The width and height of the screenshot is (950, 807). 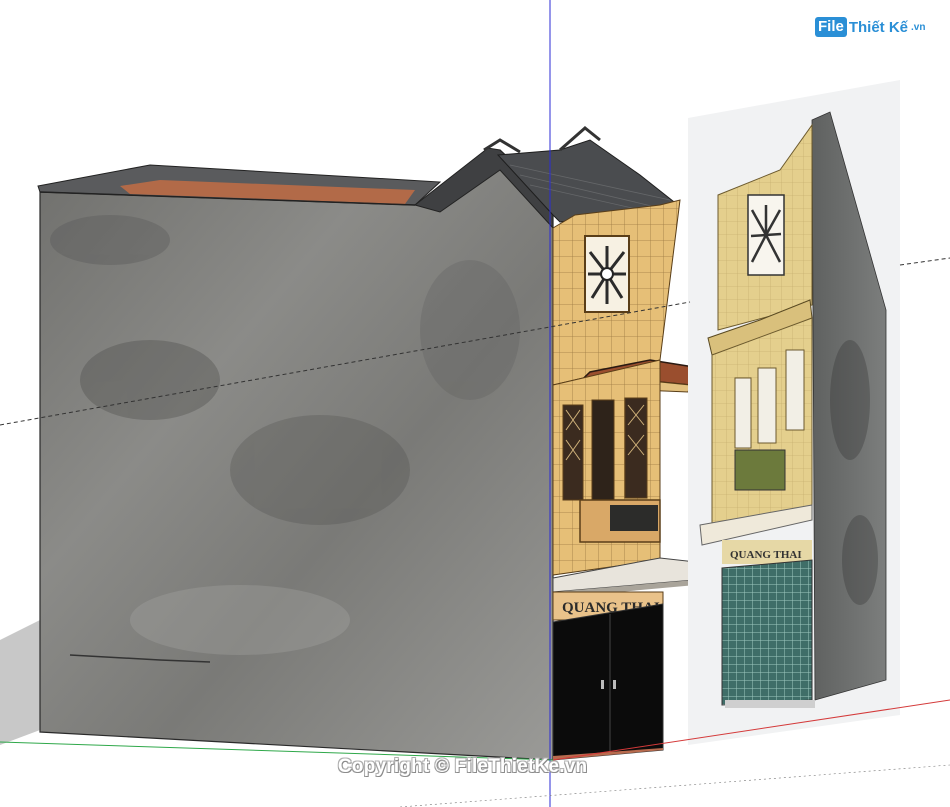 I want to click on logo-suffix: .vn, so click(x=918, y=27).